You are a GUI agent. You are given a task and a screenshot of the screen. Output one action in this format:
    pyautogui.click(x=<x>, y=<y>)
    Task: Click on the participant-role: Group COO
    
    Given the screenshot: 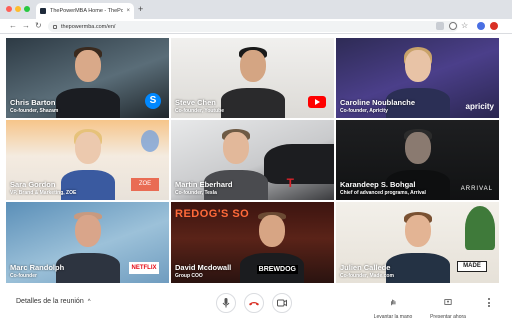 What is the action you would take?
    pyautogui.click(x=189, y=276)
    